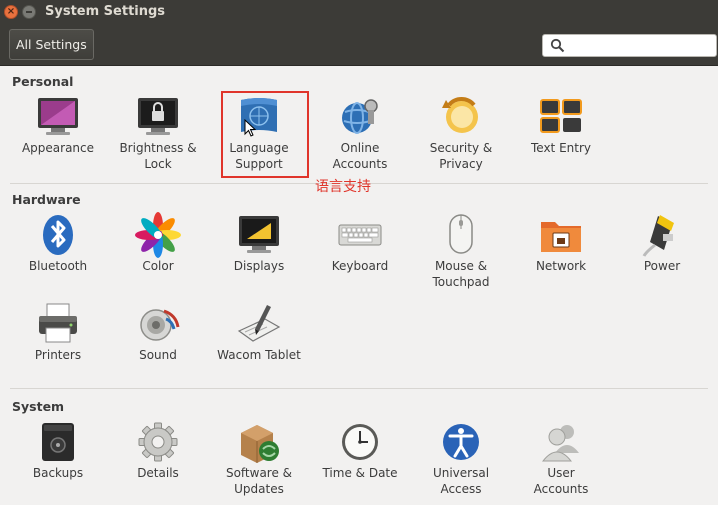  I want to click on item-label: Wacom Tablet, so click(259, 355).